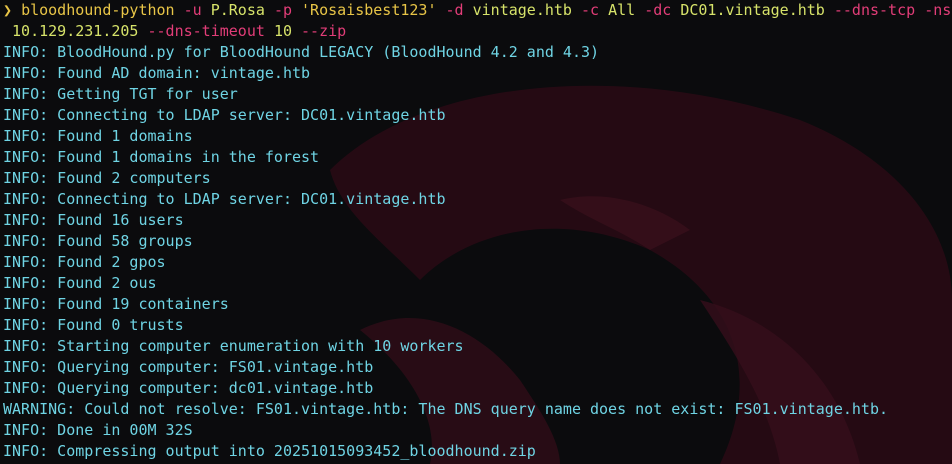  I want to click on command-flag: -p, so click(282, 10).